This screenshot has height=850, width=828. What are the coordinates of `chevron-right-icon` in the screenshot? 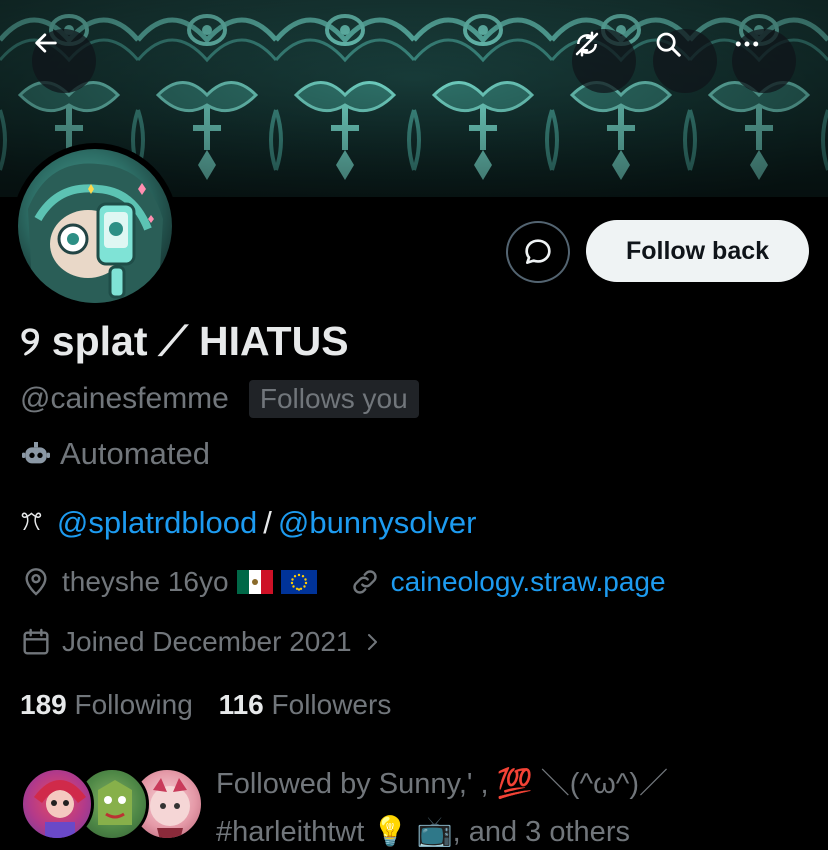 It's located at (372, 642).